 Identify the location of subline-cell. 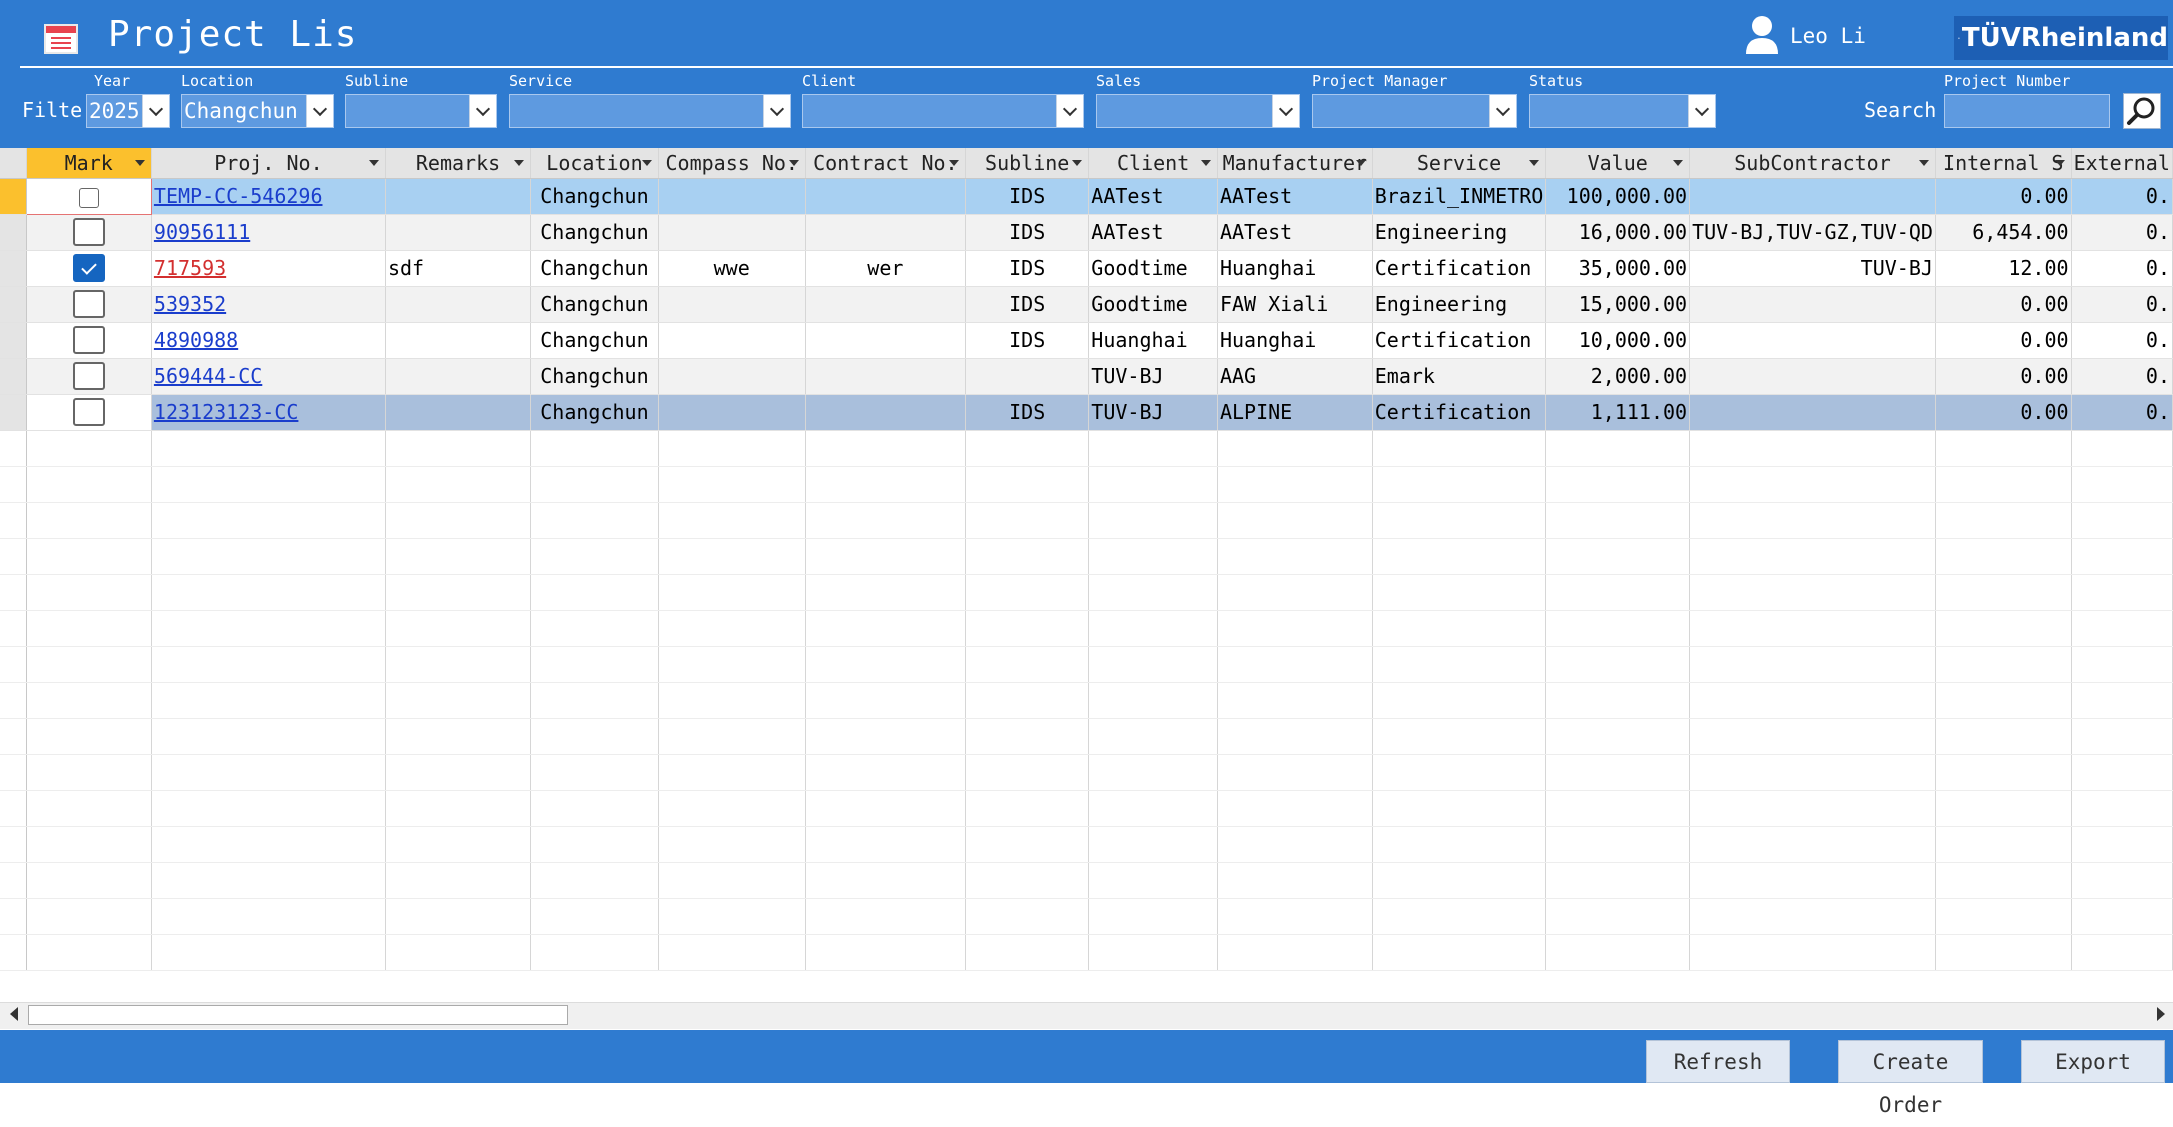
(1027, 376).